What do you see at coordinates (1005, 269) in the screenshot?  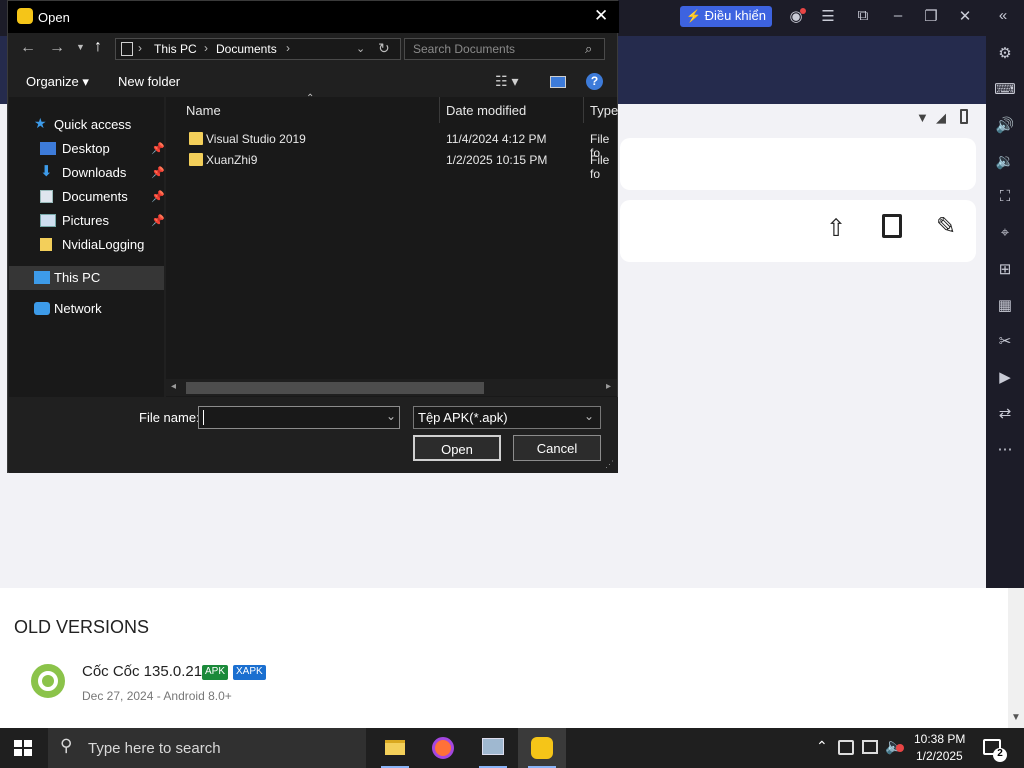 I see `add-window-icon: ⊞` at bounding box center [1005, 269].